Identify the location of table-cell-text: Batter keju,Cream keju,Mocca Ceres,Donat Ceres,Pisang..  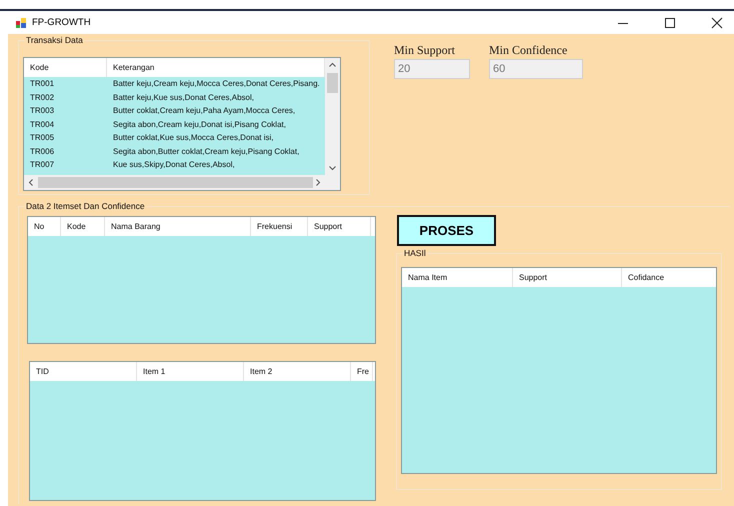
(216, 83).